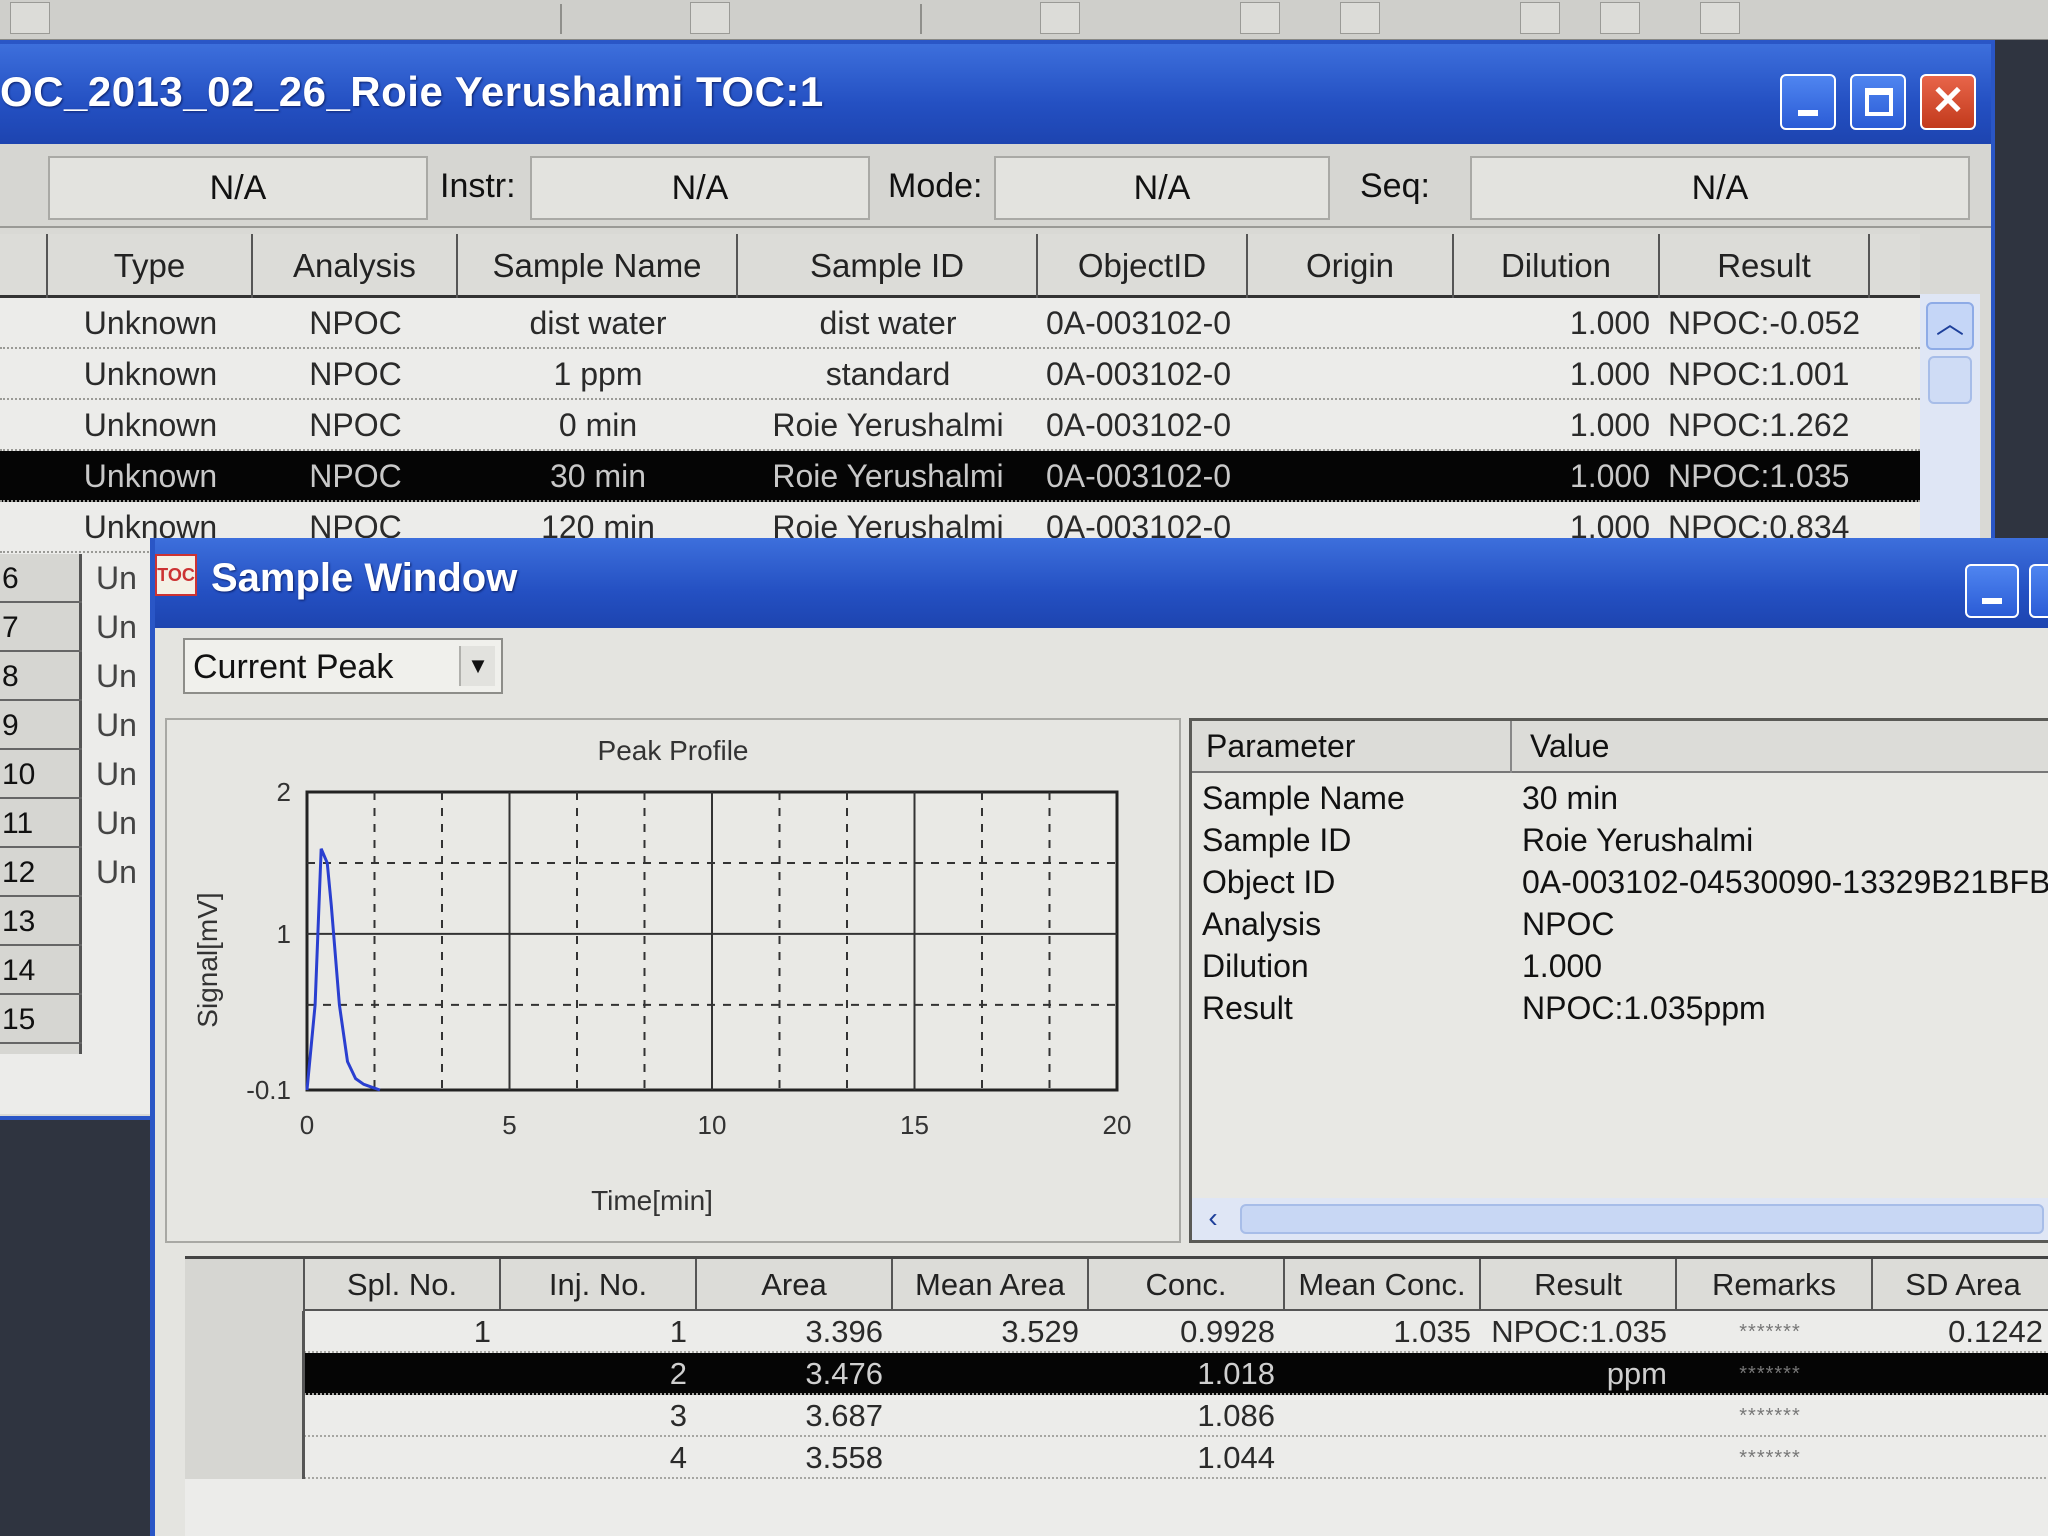 This screenshot has width=2048, height=1536. What do you see at coordinates (509, 1125) in the screenshot?
I see `x-tick-label: 5` at bounding box center [509, 1125].